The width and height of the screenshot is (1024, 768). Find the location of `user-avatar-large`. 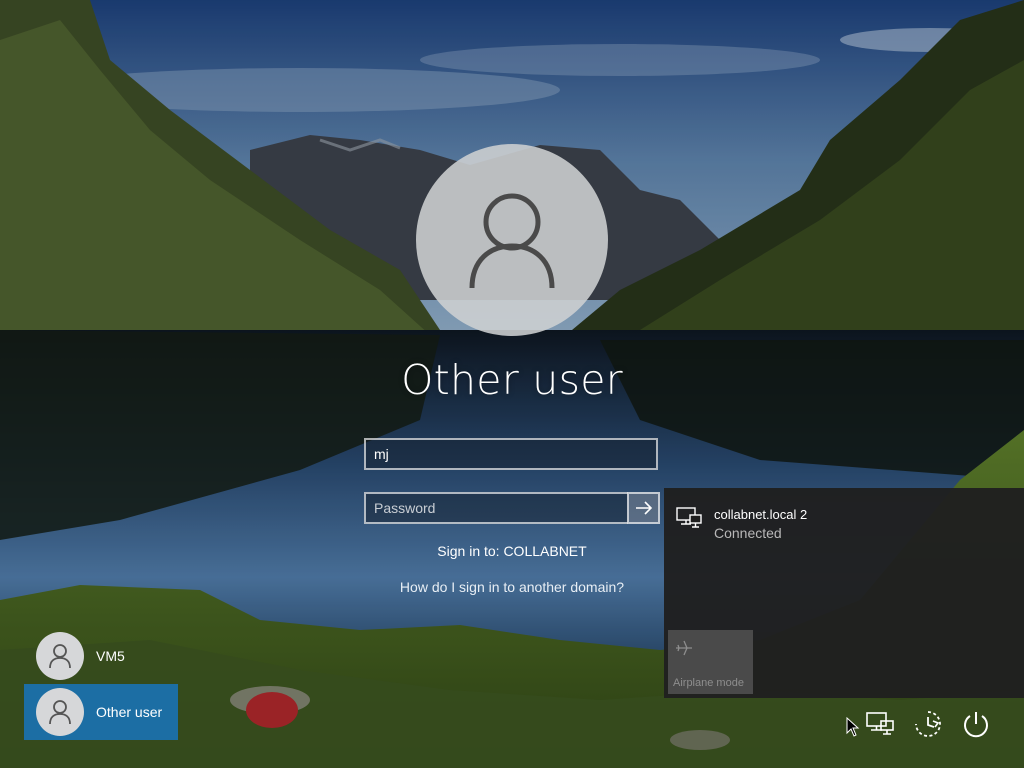

user-avatar-large is located at coordinates (512, 240).